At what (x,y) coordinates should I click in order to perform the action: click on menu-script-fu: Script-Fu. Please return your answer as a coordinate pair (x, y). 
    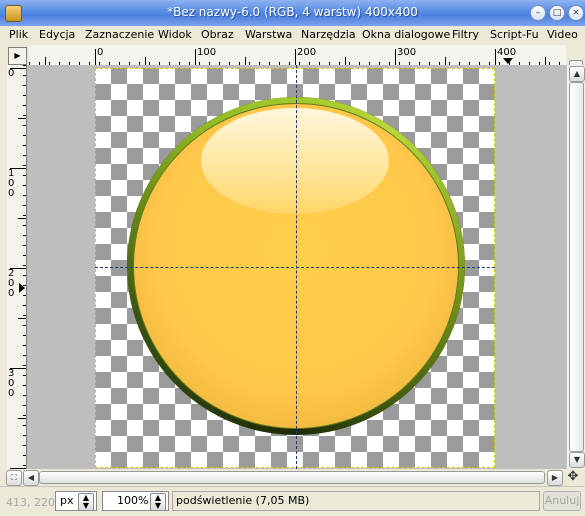
    Looking at the image, I should click on (514, 34).